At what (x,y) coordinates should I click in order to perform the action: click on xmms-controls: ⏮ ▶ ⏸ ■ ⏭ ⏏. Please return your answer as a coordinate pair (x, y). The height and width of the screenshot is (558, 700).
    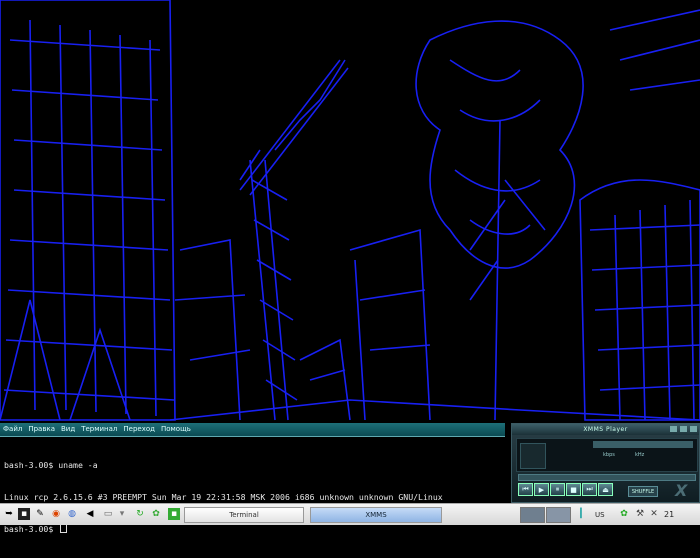
    Looking at the image, I should click on (565, 489).